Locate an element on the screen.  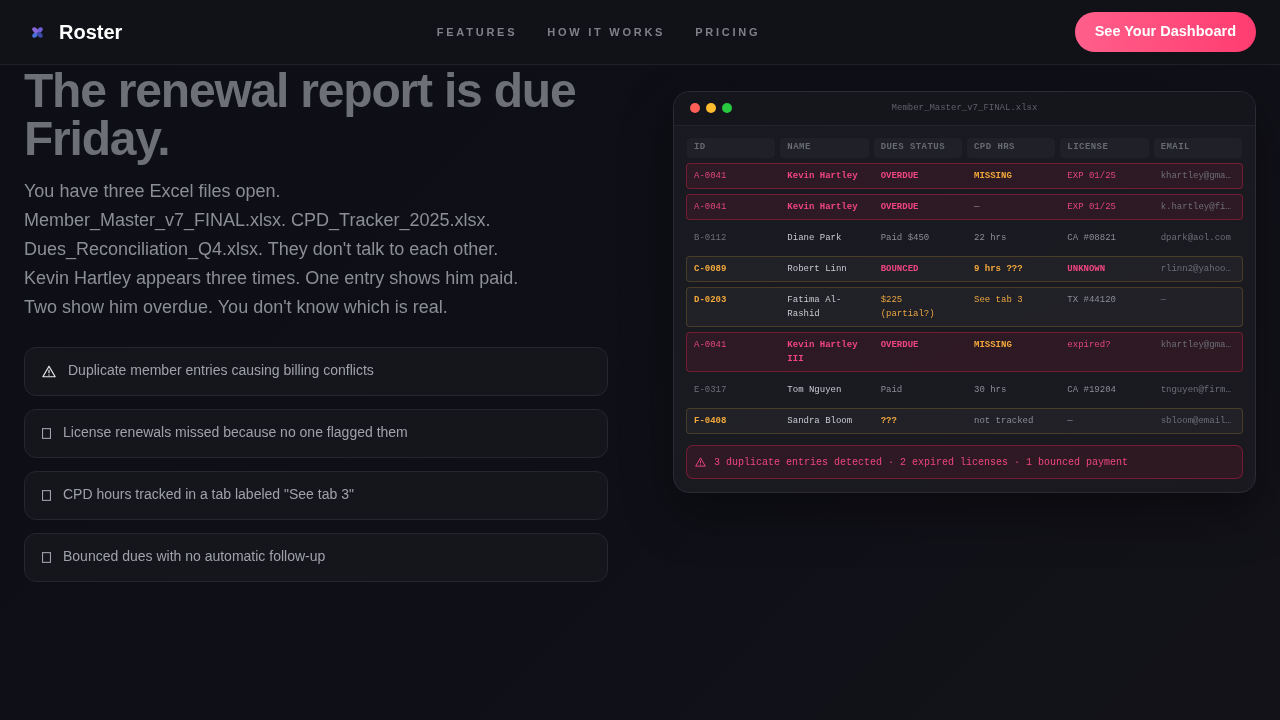
dashboard-button: See Your Dashboard is located at coordinates (1165, 32).